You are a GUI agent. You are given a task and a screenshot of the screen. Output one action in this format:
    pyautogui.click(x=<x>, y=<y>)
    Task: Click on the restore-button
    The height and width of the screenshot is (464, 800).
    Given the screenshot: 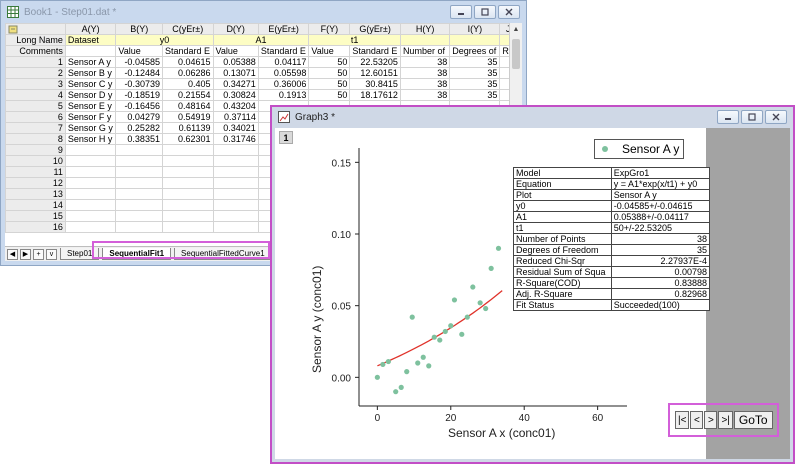 What is the action you would take?
    pyautogui.click(x=752, y=117)
    